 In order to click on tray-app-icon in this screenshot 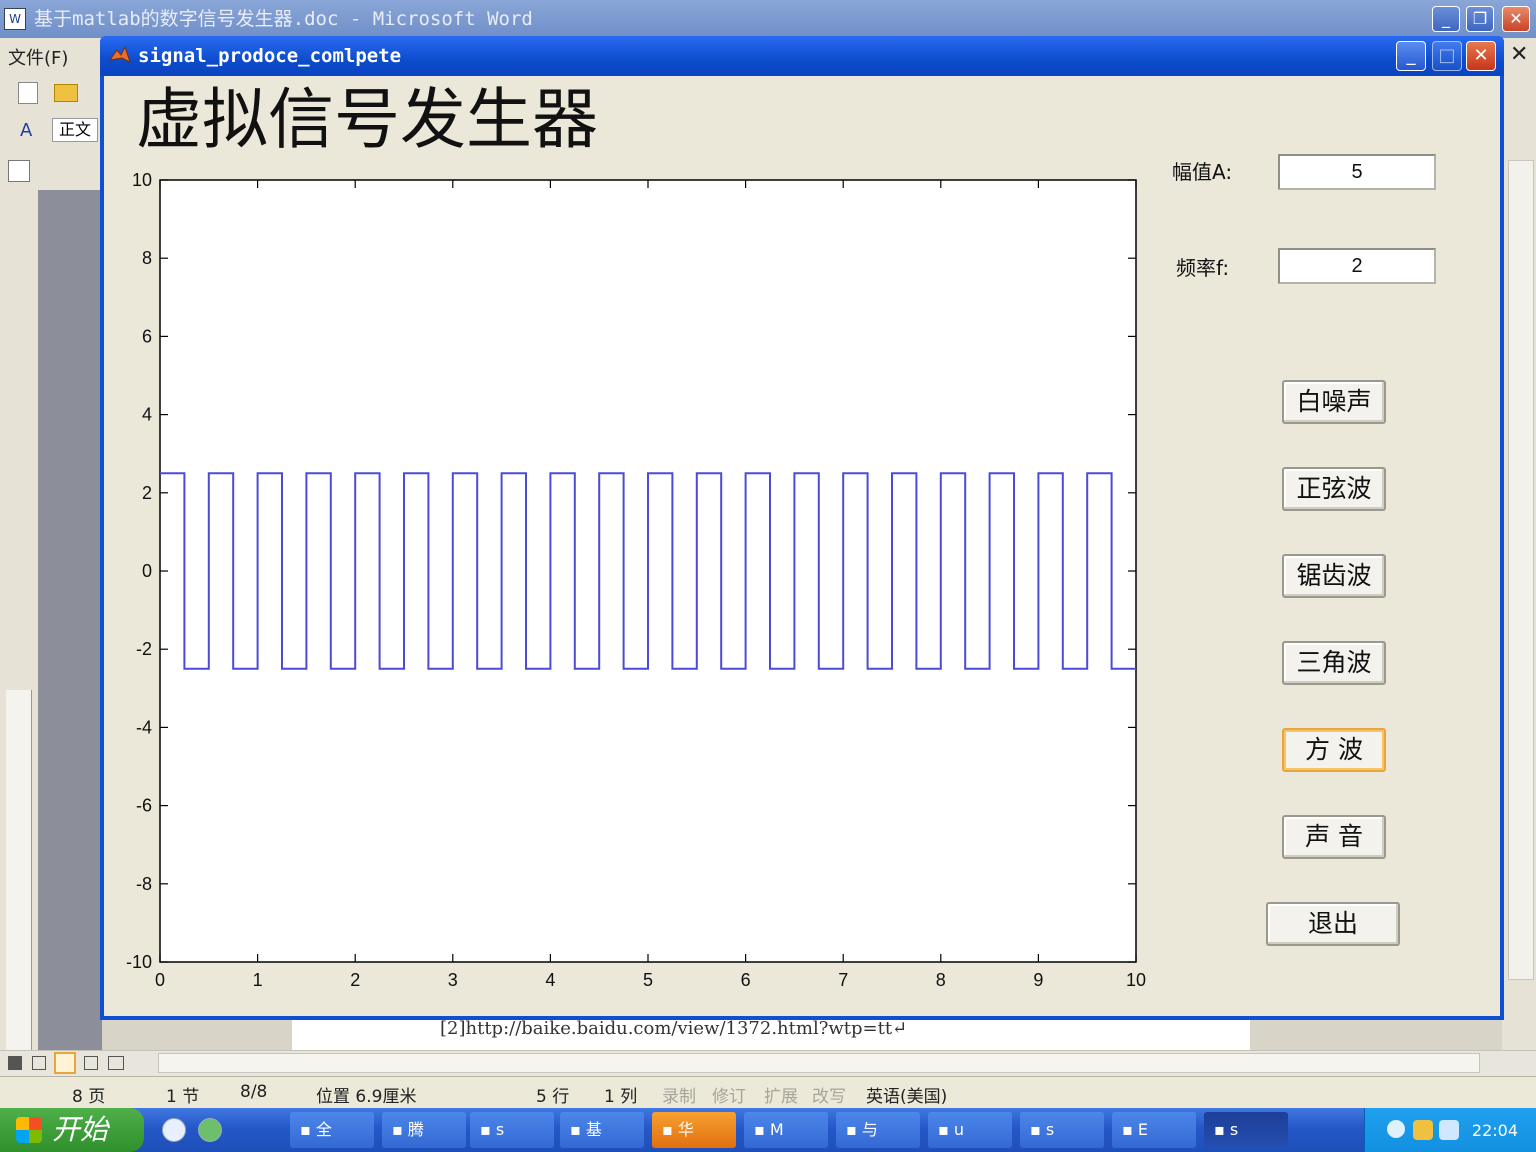, I will do `click(1423, 1130)`.